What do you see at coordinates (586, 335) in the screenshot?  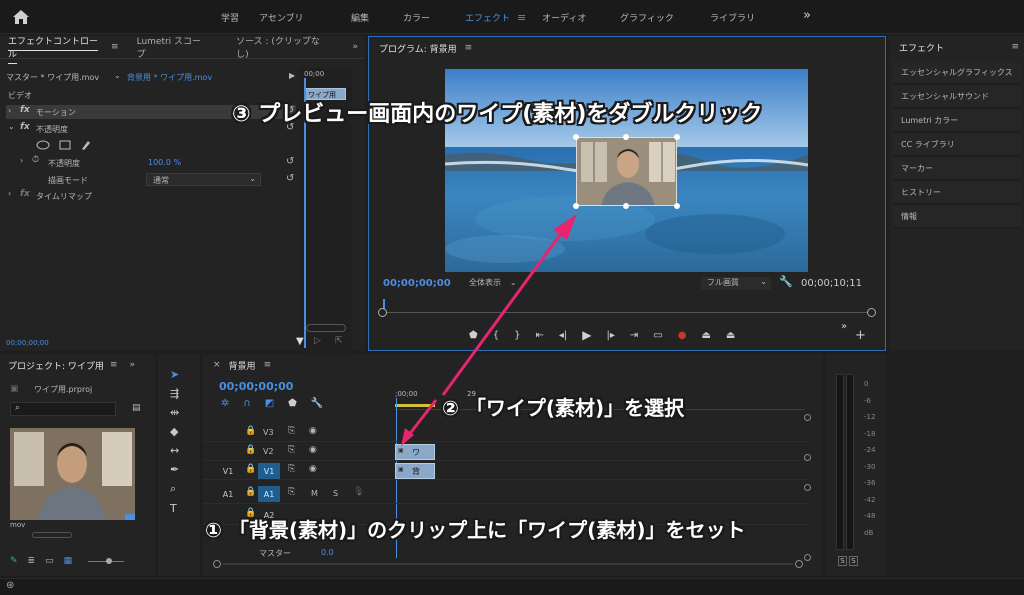 I see `play-icon: ▶` at bounding box center [586, 335].